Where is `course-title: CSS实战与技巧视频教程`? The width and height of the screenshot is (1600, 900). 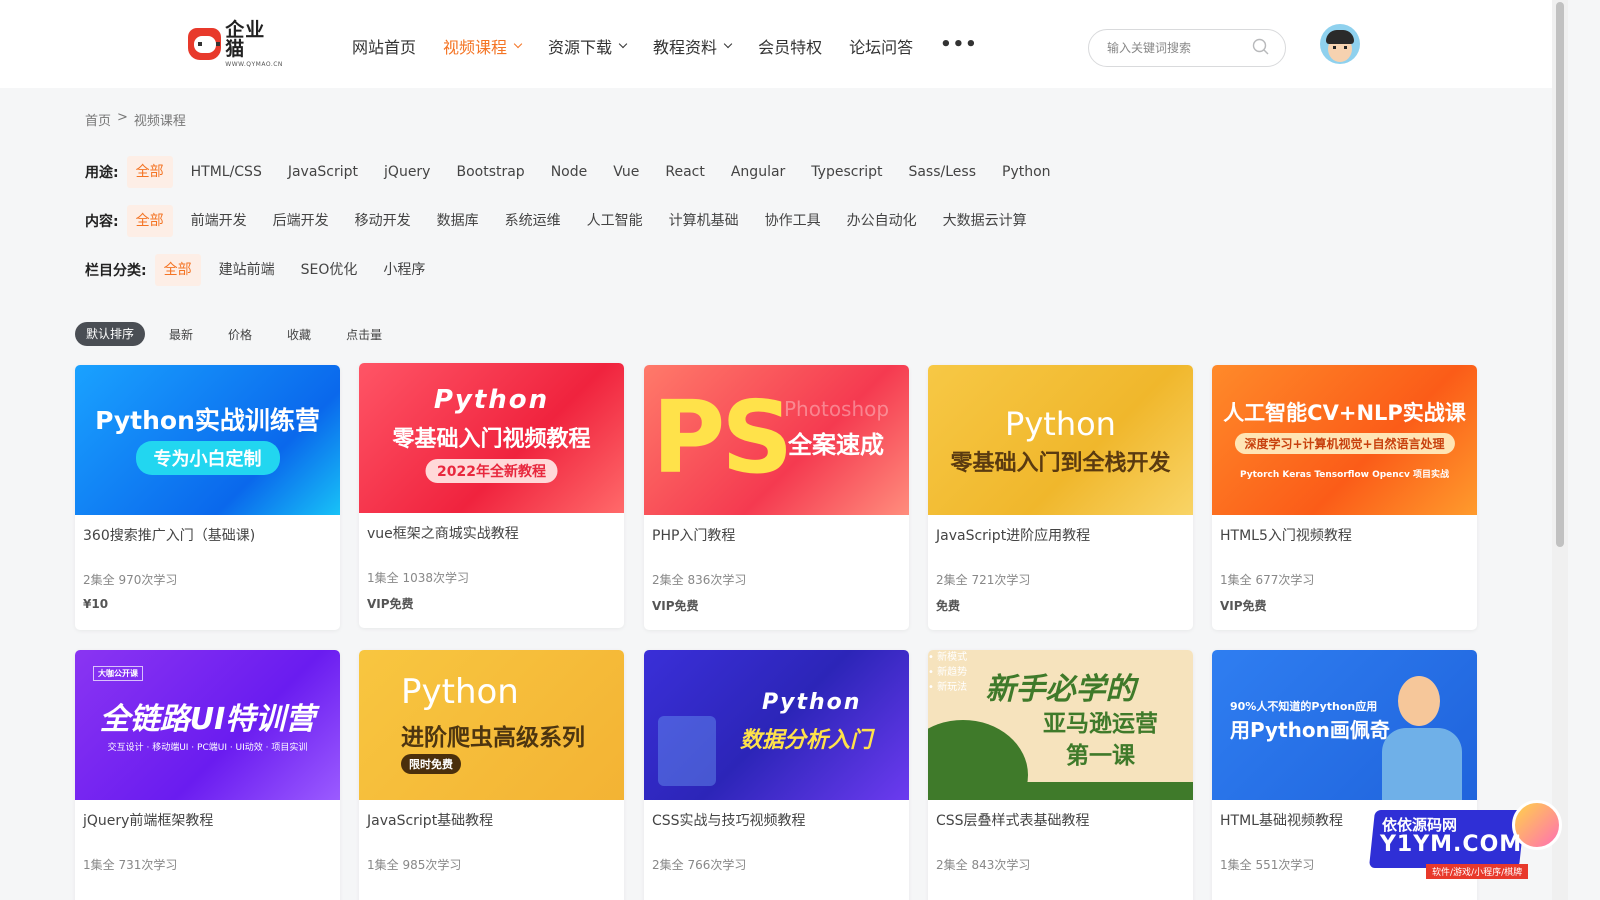 course-title: CSS实战与技巧视频教程 is located at coordinates (729, 820).